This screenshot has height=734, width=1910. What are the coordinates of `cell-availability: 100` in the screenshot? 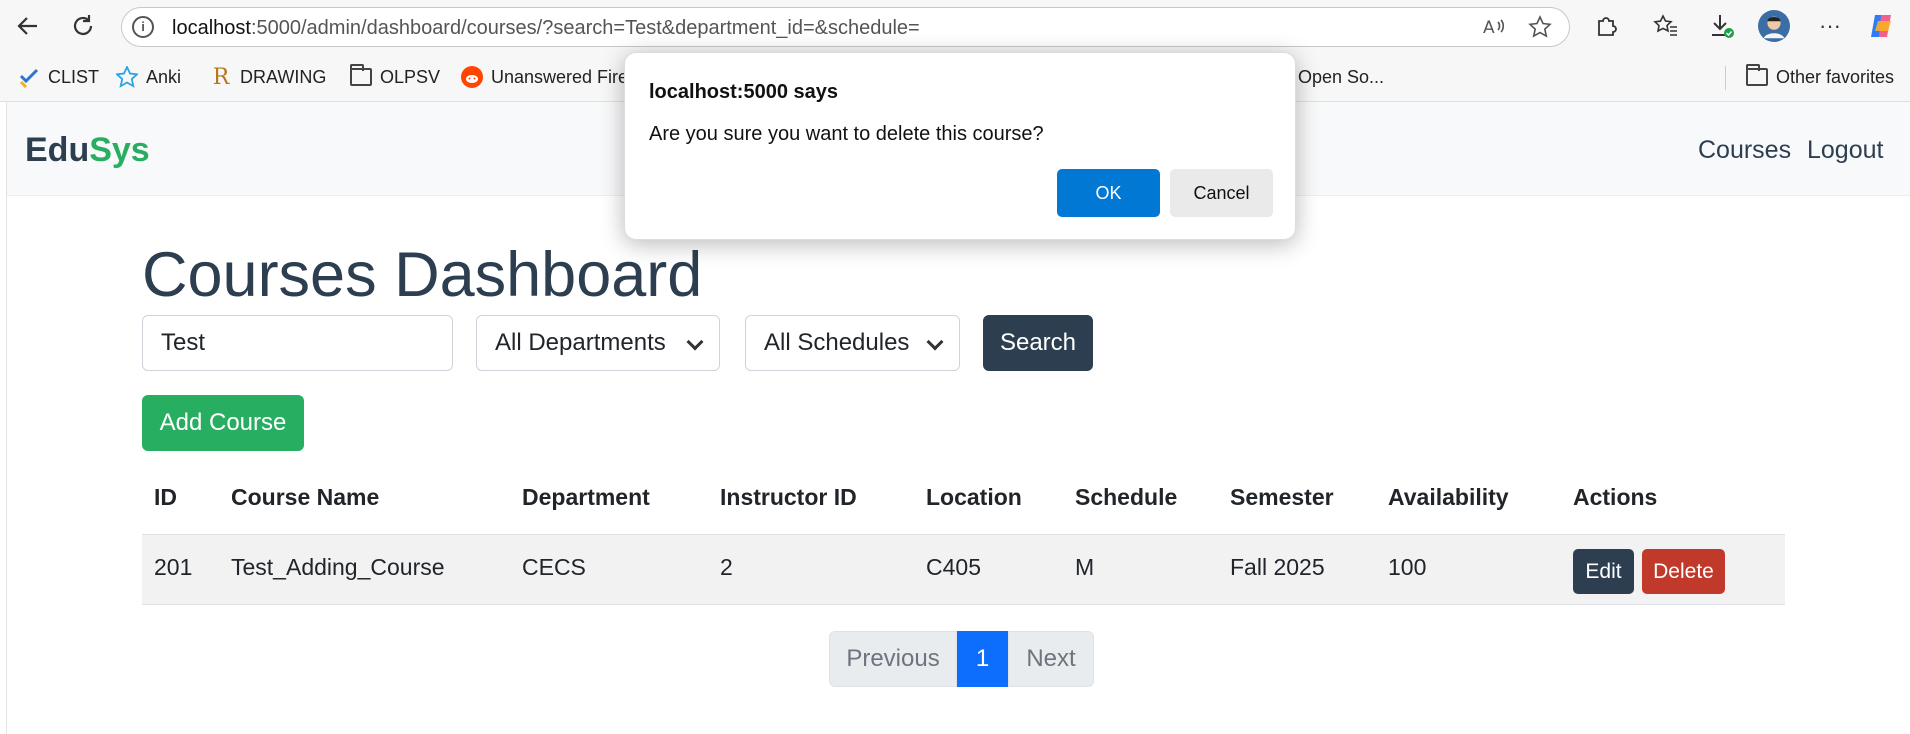 It's located at (1407, 567).